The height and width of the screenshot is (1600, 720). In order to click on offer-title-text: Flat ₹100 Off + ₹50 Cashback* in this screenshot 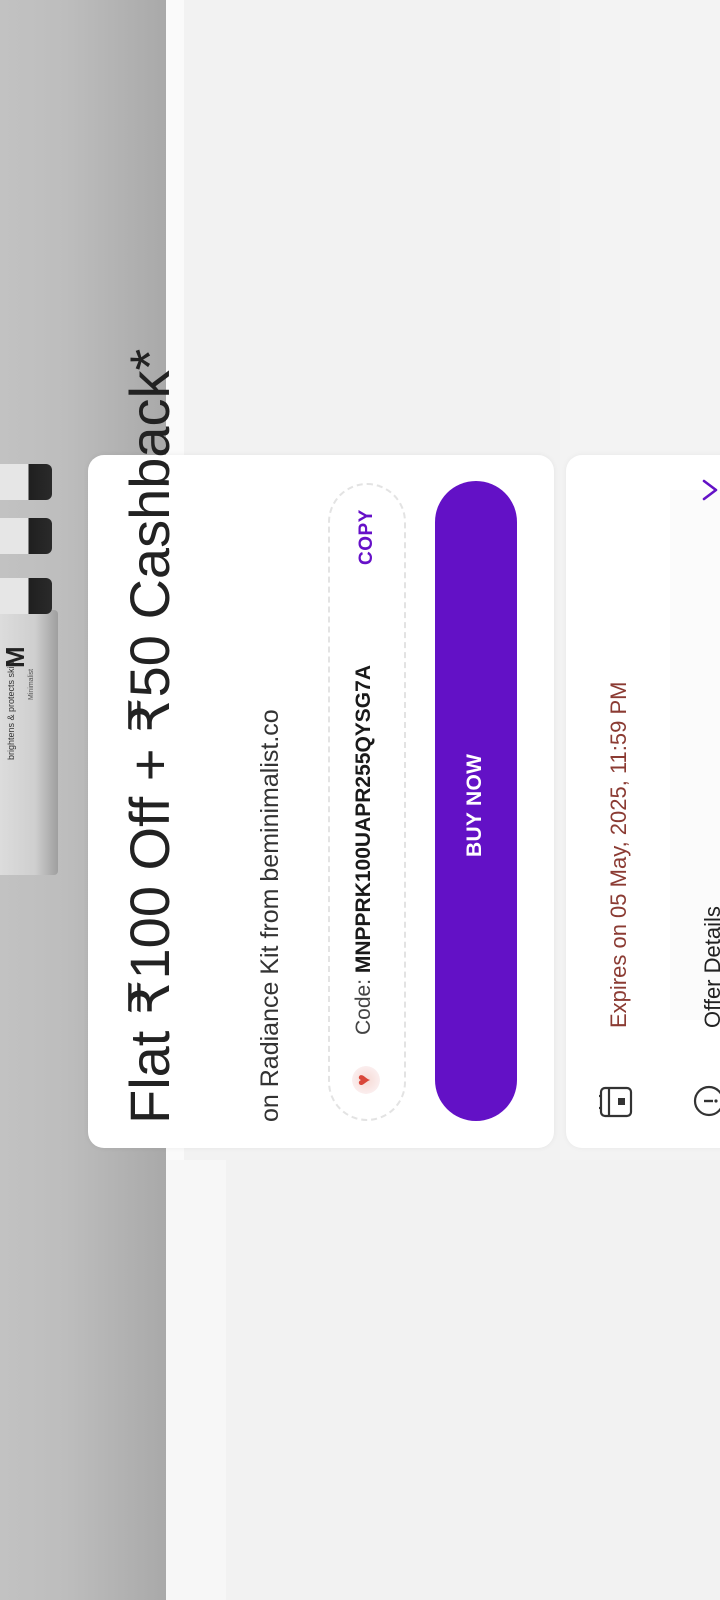, I will do `click(149, 736)`.